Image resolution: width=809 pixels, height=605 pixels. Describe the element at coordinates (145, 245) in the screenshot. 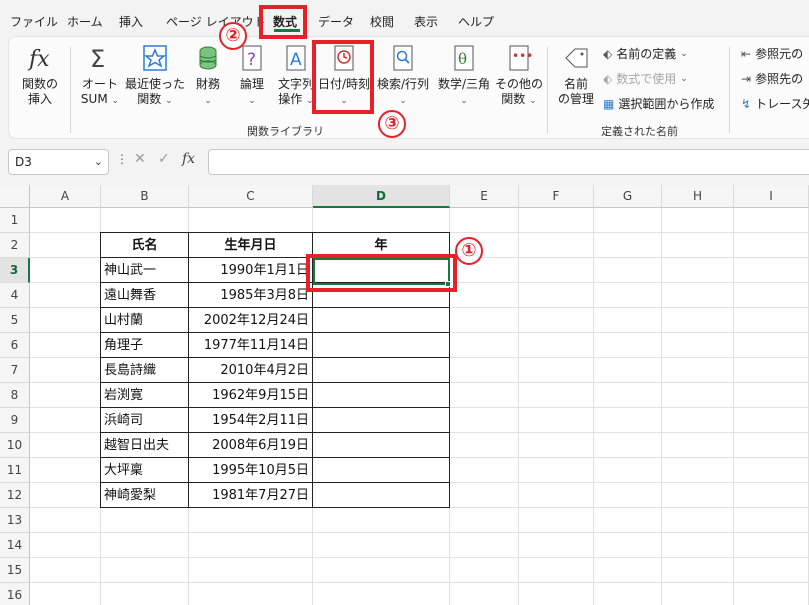

I see `table-name-header: 氏名` at that location.